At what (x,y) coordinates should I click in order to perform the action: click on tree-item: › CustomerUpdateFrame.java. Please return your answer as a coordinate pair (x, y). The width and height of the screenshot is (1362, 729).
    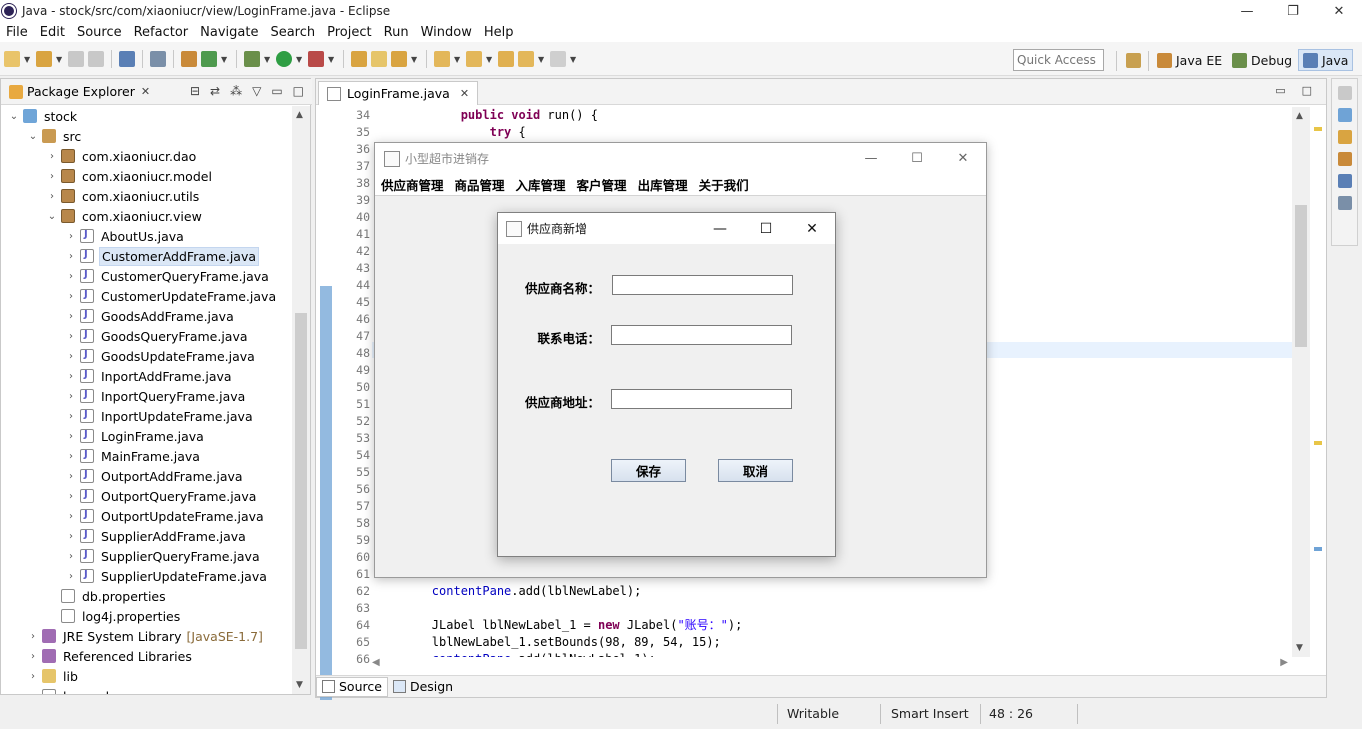
    Looking at the image, I should click on (147, 296).